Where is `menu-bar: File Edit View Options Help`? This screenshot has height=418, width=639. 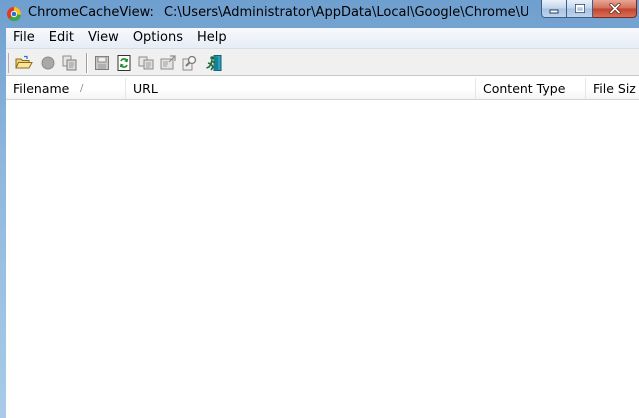 menu-bar: File Edit View Options Help is located at coordinates (322, 38).